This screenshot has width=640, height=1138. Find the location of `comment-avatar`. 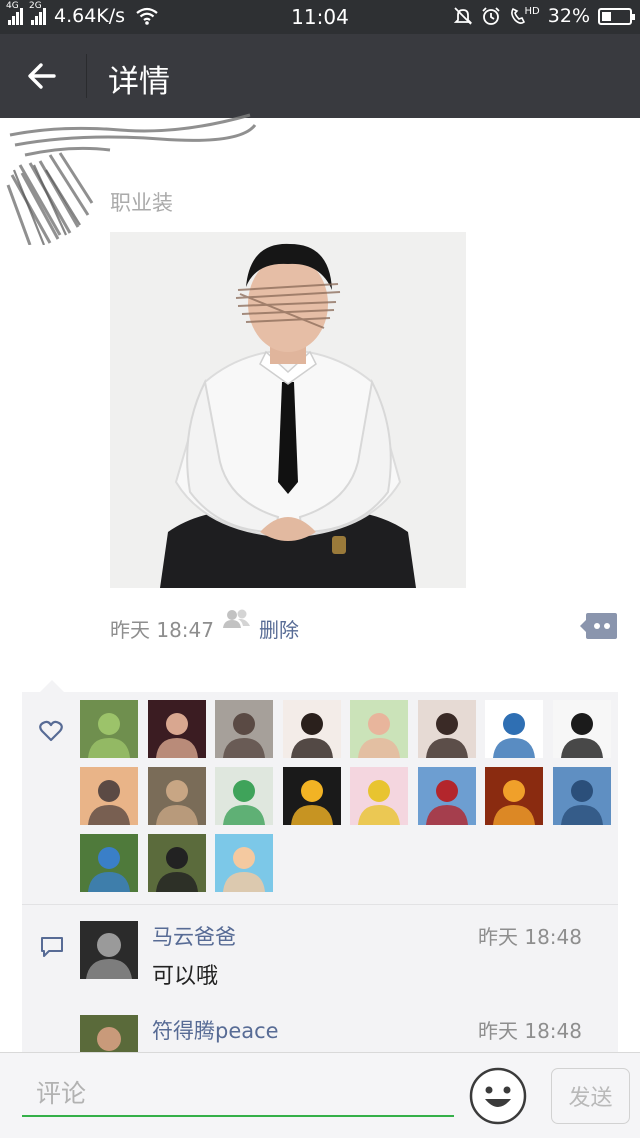

comment-avatar is located at coordinates (109, 950).